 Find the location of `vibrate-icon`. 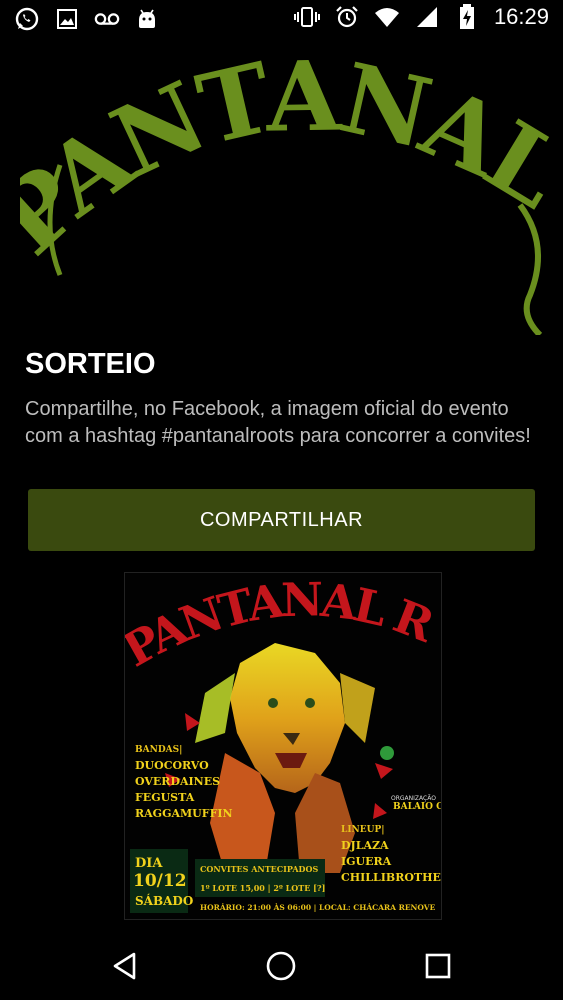

vibrate-icon is located at coordinates (306, 17).